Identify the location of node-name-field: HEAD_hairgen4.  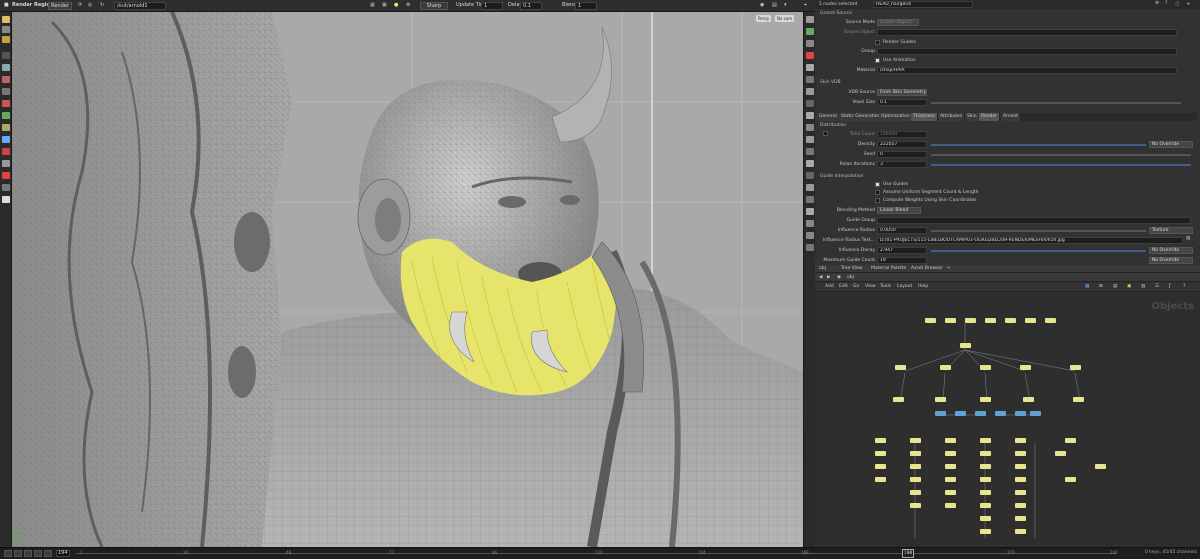
(923, 4).